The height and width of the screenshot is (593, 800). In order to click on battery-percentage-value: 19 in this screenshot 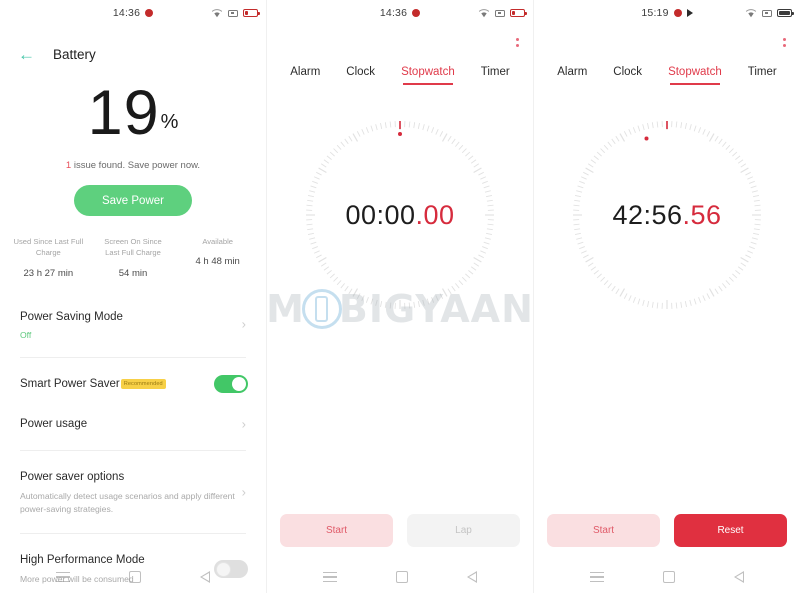, I will do `click(123, 113)`.